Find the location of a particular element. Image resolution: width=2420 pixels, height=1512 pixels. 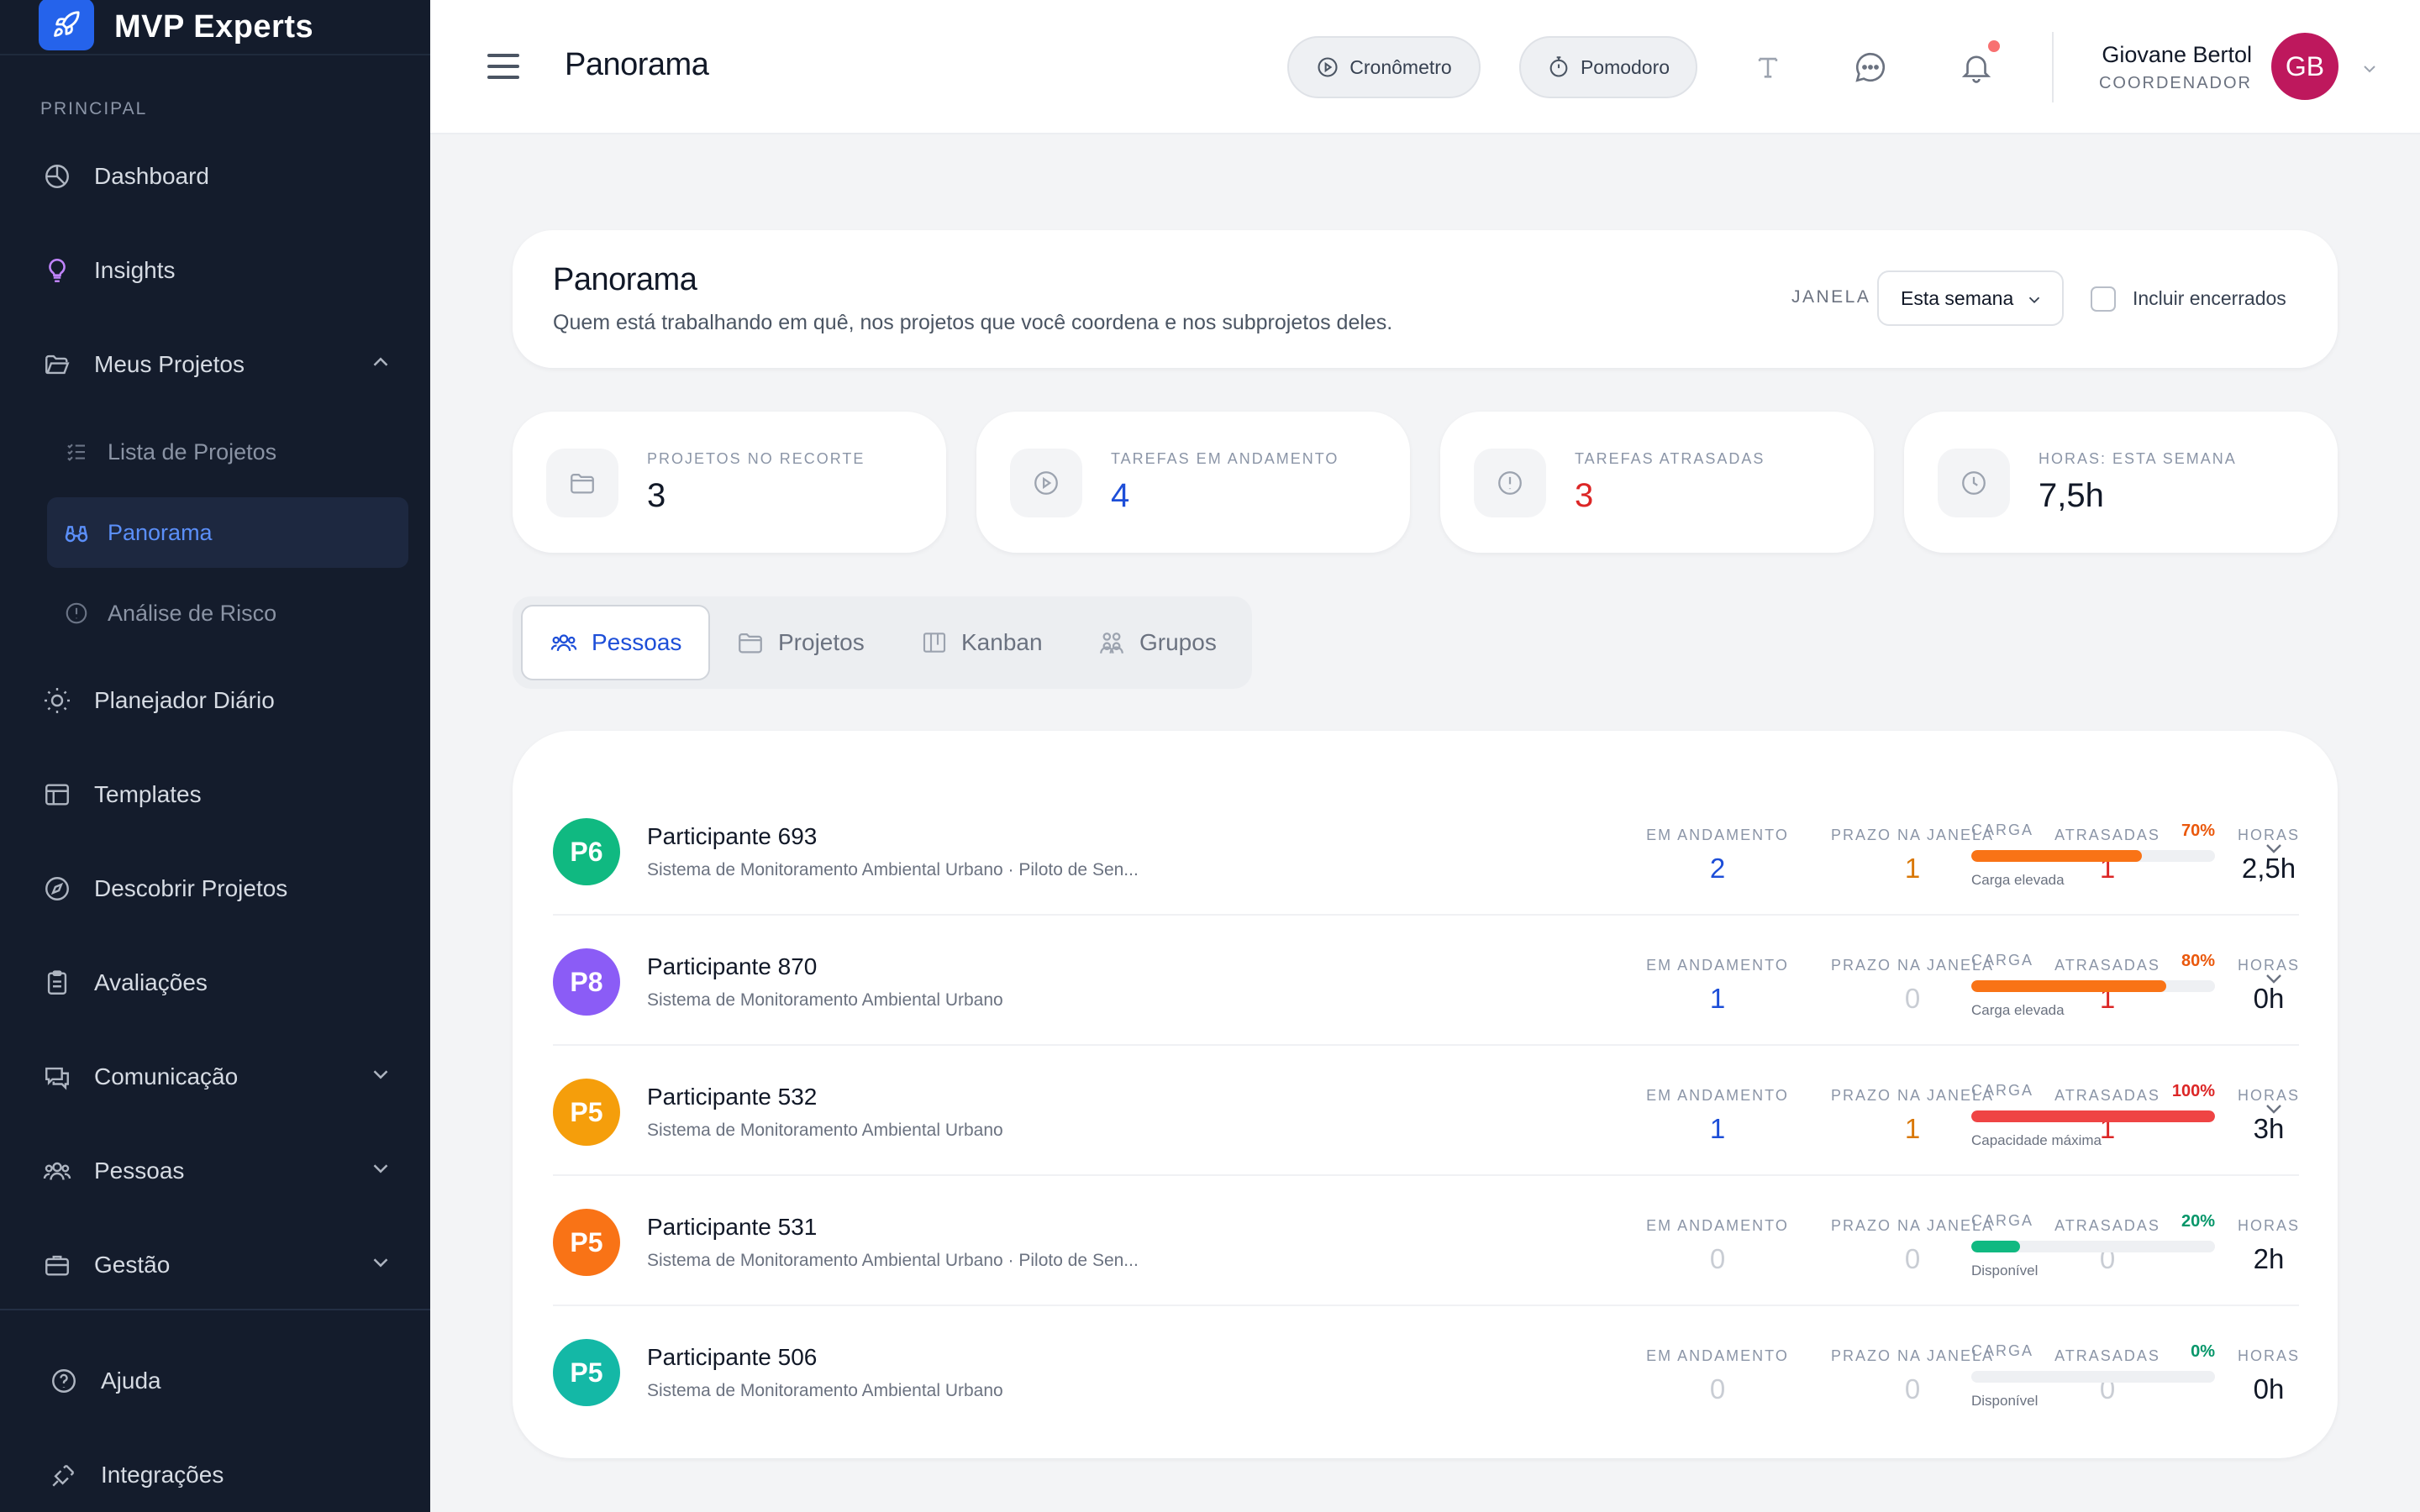

include-closed-checkbox is located at coordinates (2103, 299).